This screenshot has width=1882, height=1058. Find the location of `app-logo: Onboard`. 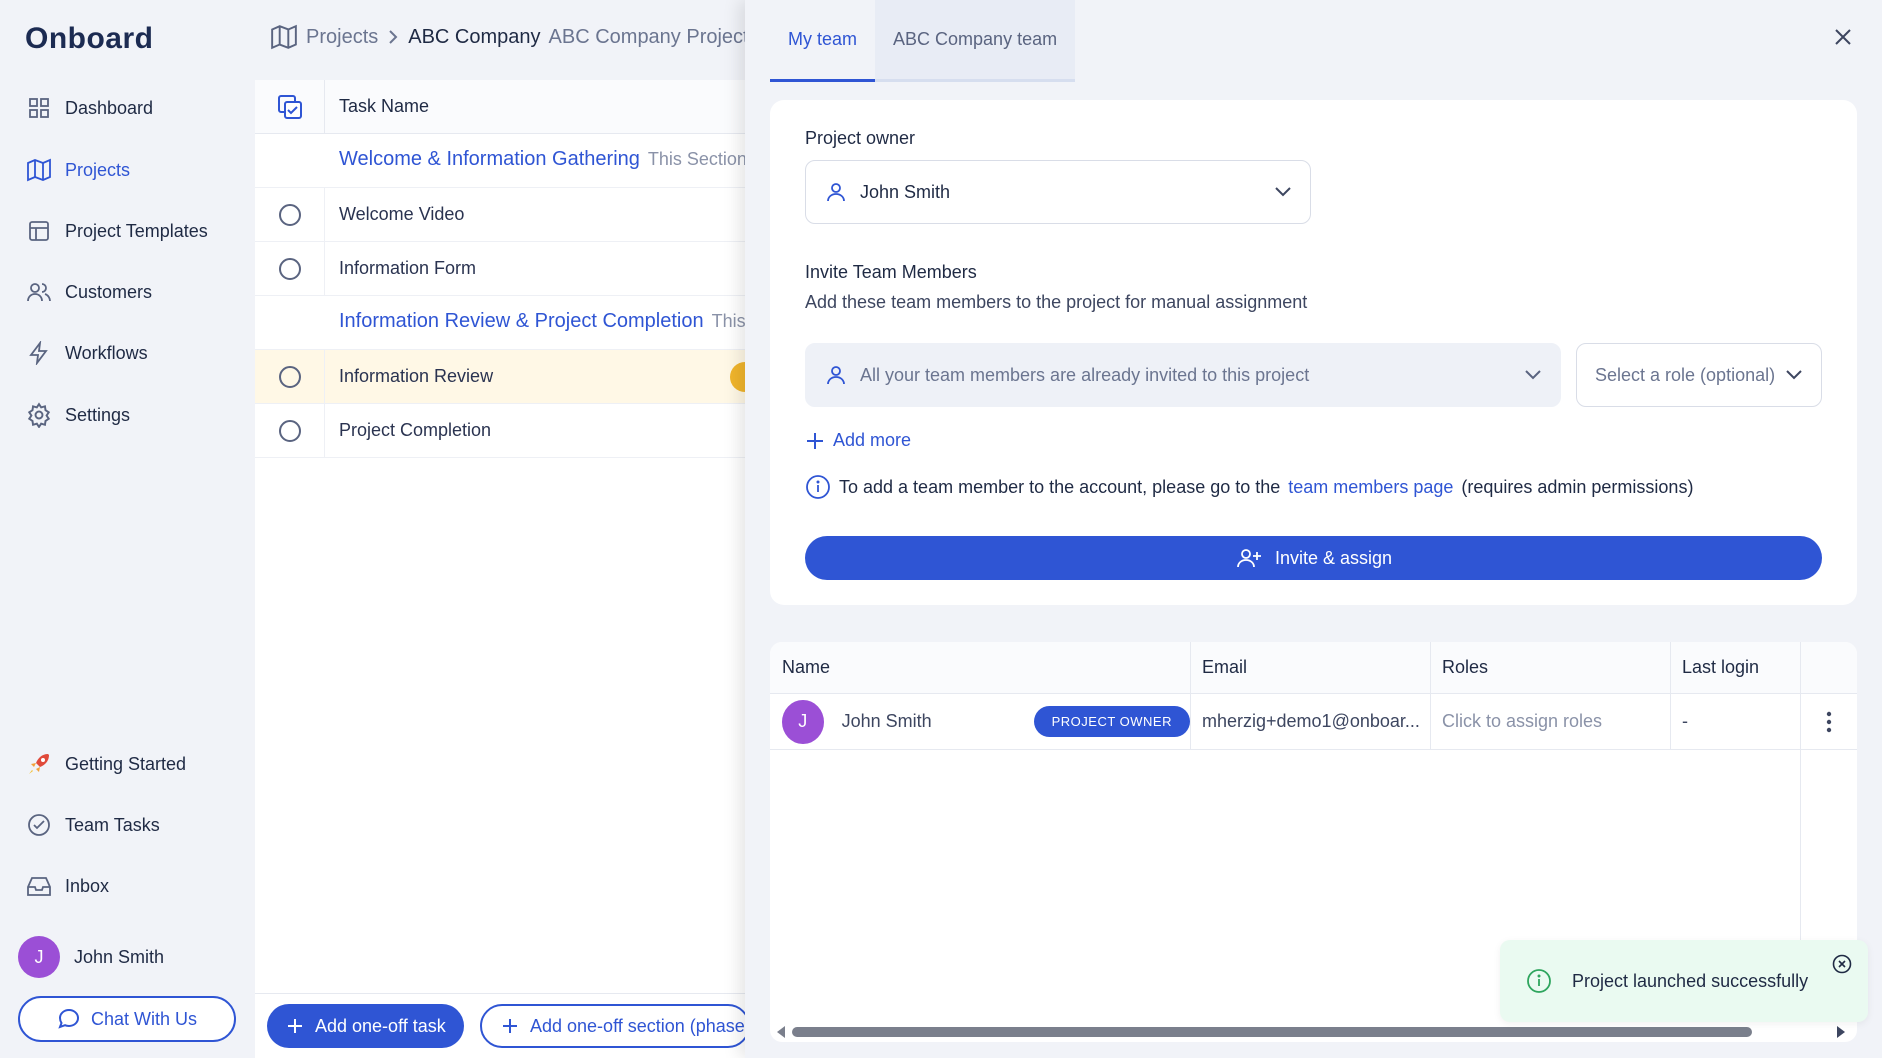

app-logo: Onboard is located at coordinates (89, 39).